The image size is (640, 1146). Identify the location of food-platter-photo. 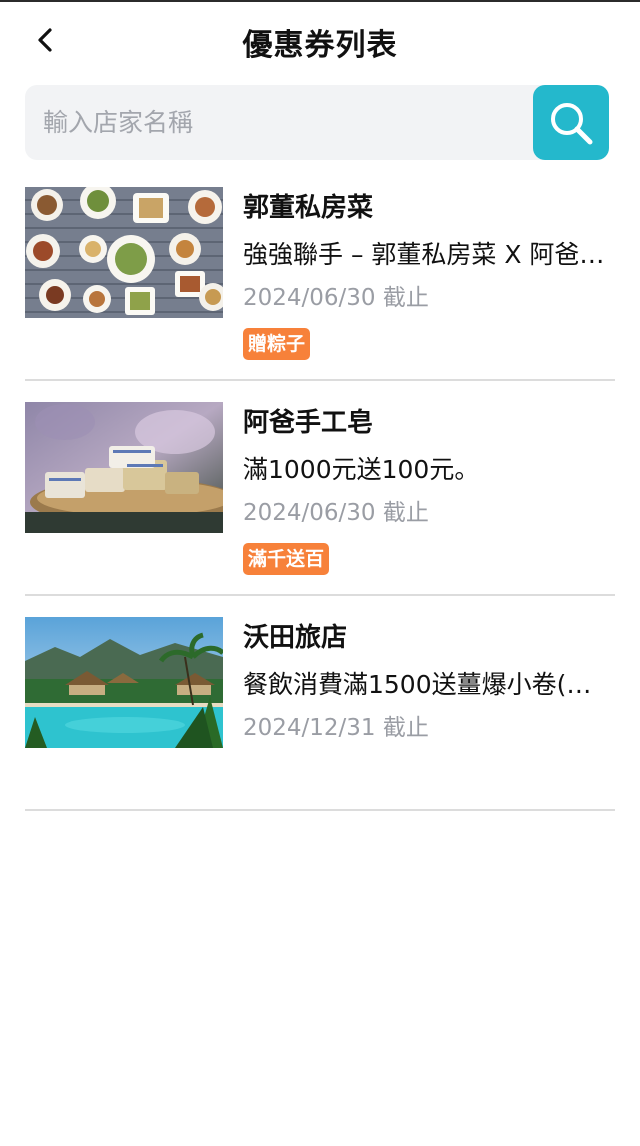
(124, 252).